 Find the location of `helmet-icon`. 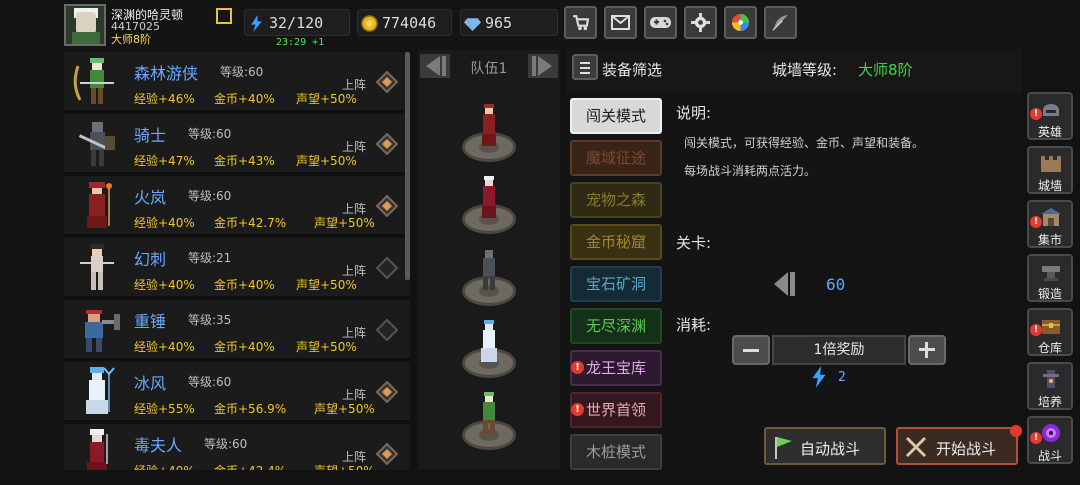

helmet-icon is located at coordinates (1051, 110).